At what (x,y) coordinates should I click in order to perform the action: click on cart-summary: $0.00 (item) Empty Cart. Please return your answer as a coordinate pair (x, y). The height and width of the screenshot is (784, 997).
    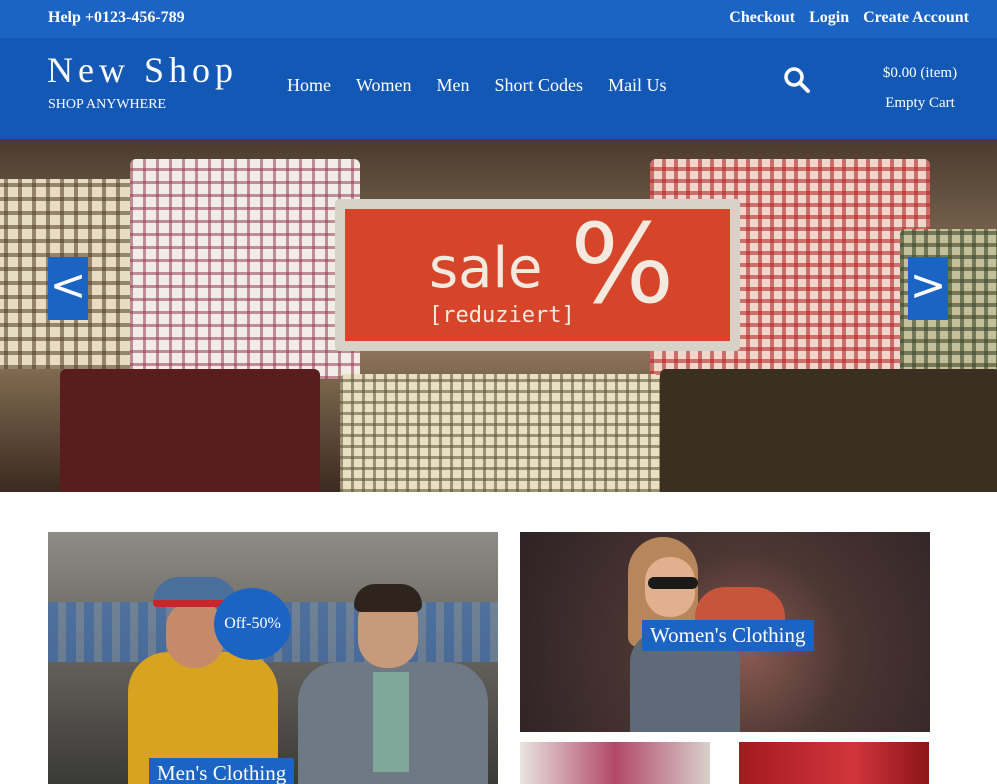
    Looking at the image, I should click on (920, 88).